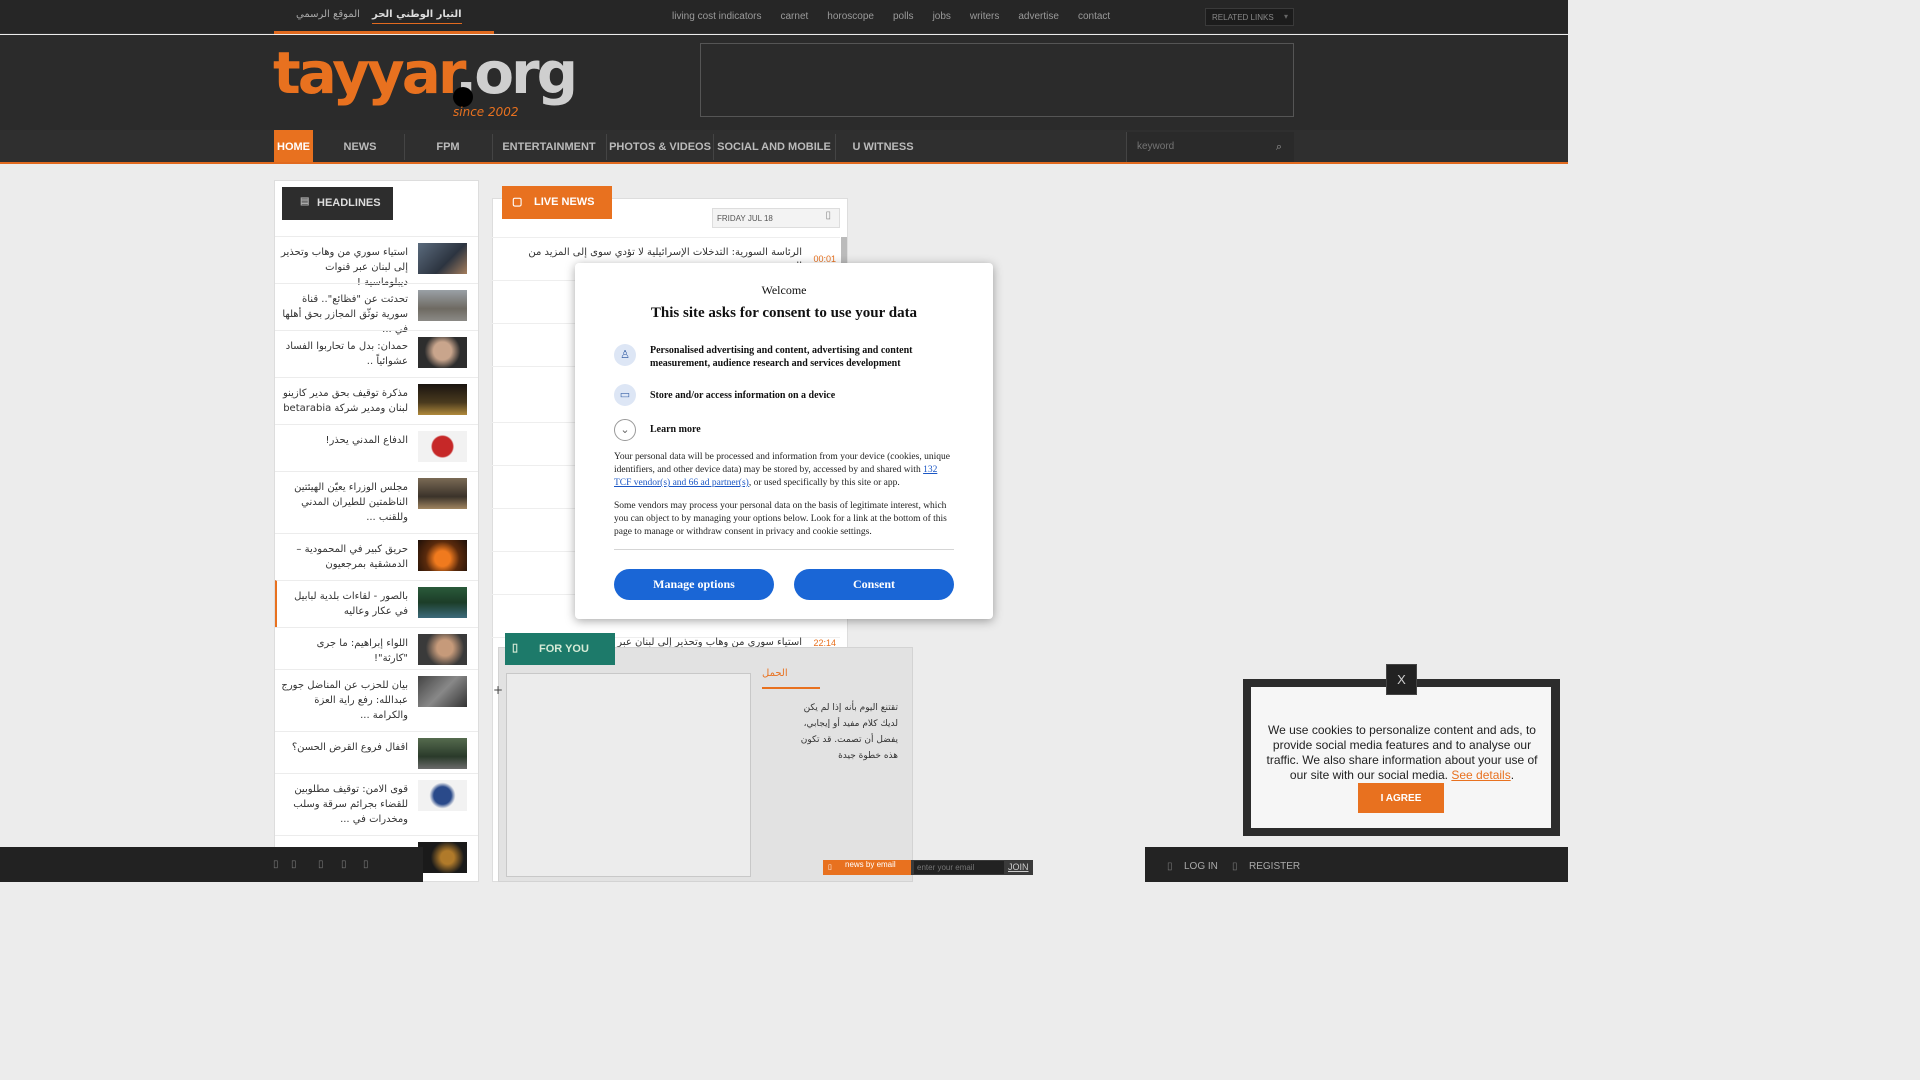 This screenshot has width=1920, height=1080. What do you see at coordinates (883, 146) in the screenshot?
I see `nav-u-witness: U WITNESS` at bounding box center [883, 146].